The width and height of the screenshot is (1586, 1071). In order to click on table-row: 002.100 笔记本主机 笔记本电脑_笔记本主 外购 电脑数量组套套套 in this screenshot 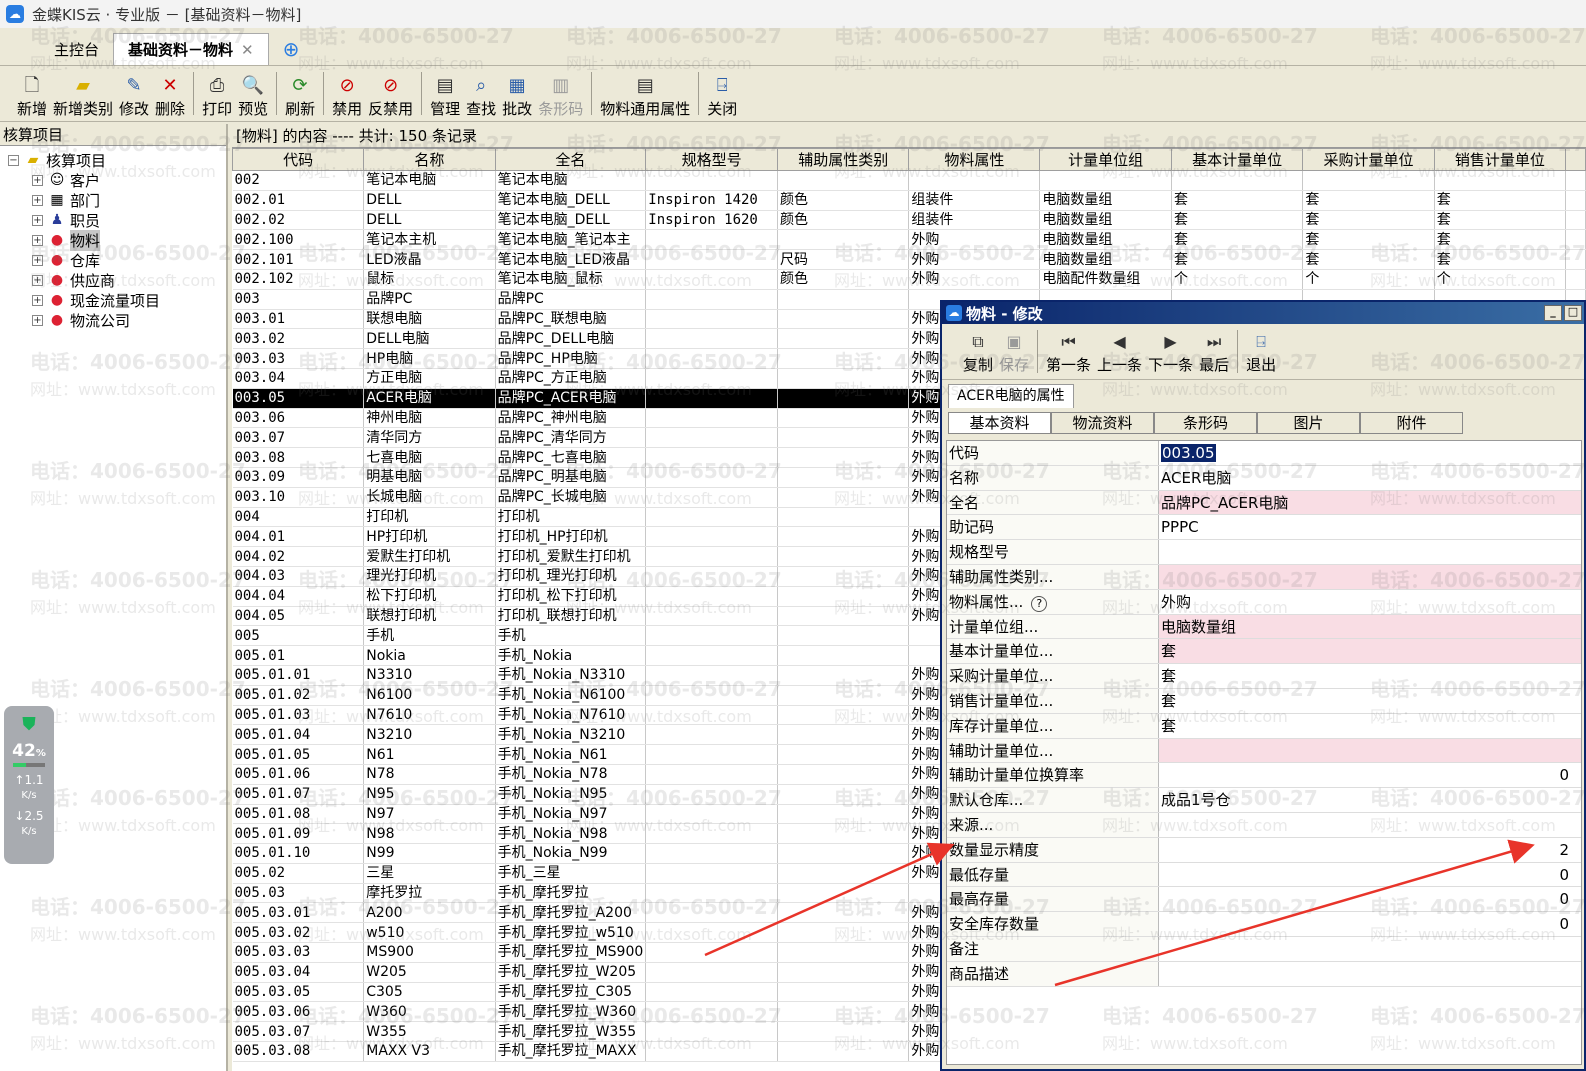, I will do `click(909, 240)`.